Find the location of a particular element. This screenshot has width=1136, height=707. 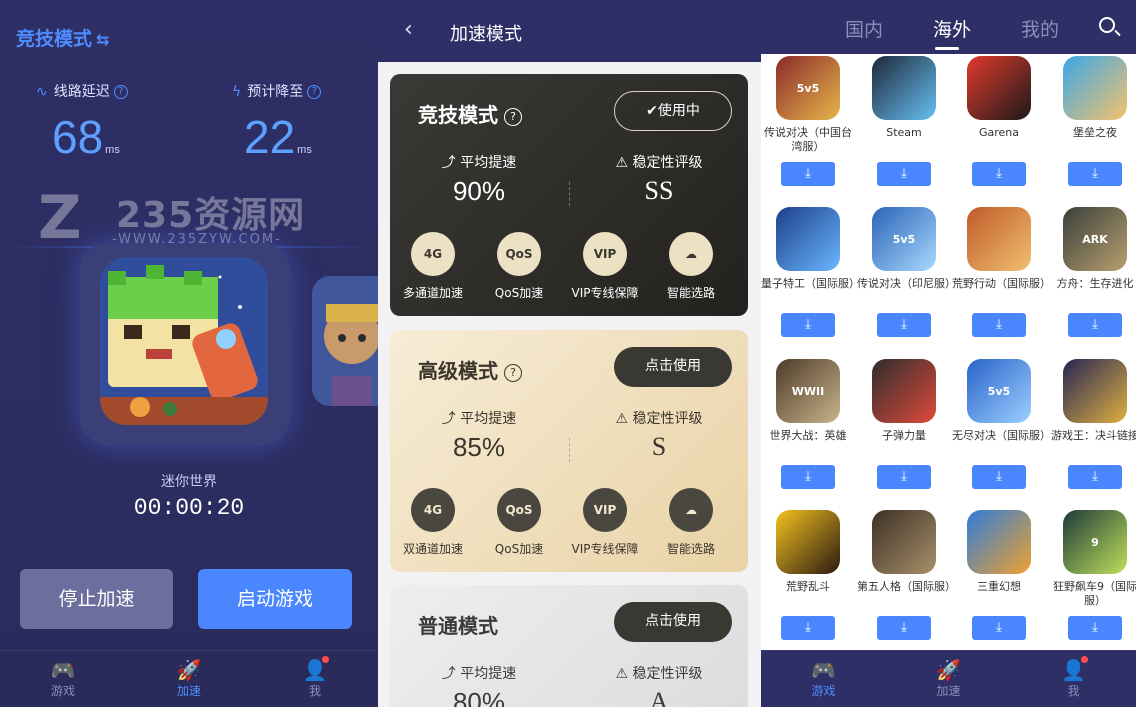

wave-icon: ∿ is located at coordinates (42, 92).